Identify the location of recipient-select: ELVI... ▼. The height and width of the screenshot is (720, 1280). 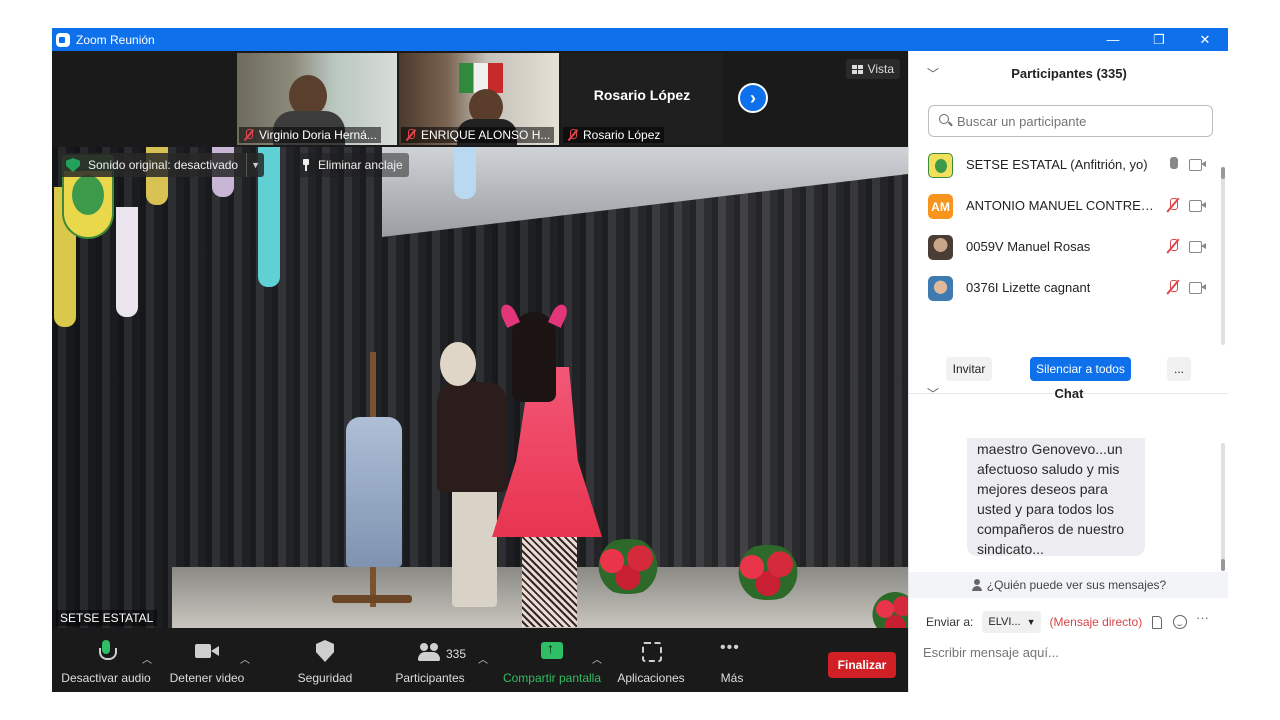
(1012, 622).